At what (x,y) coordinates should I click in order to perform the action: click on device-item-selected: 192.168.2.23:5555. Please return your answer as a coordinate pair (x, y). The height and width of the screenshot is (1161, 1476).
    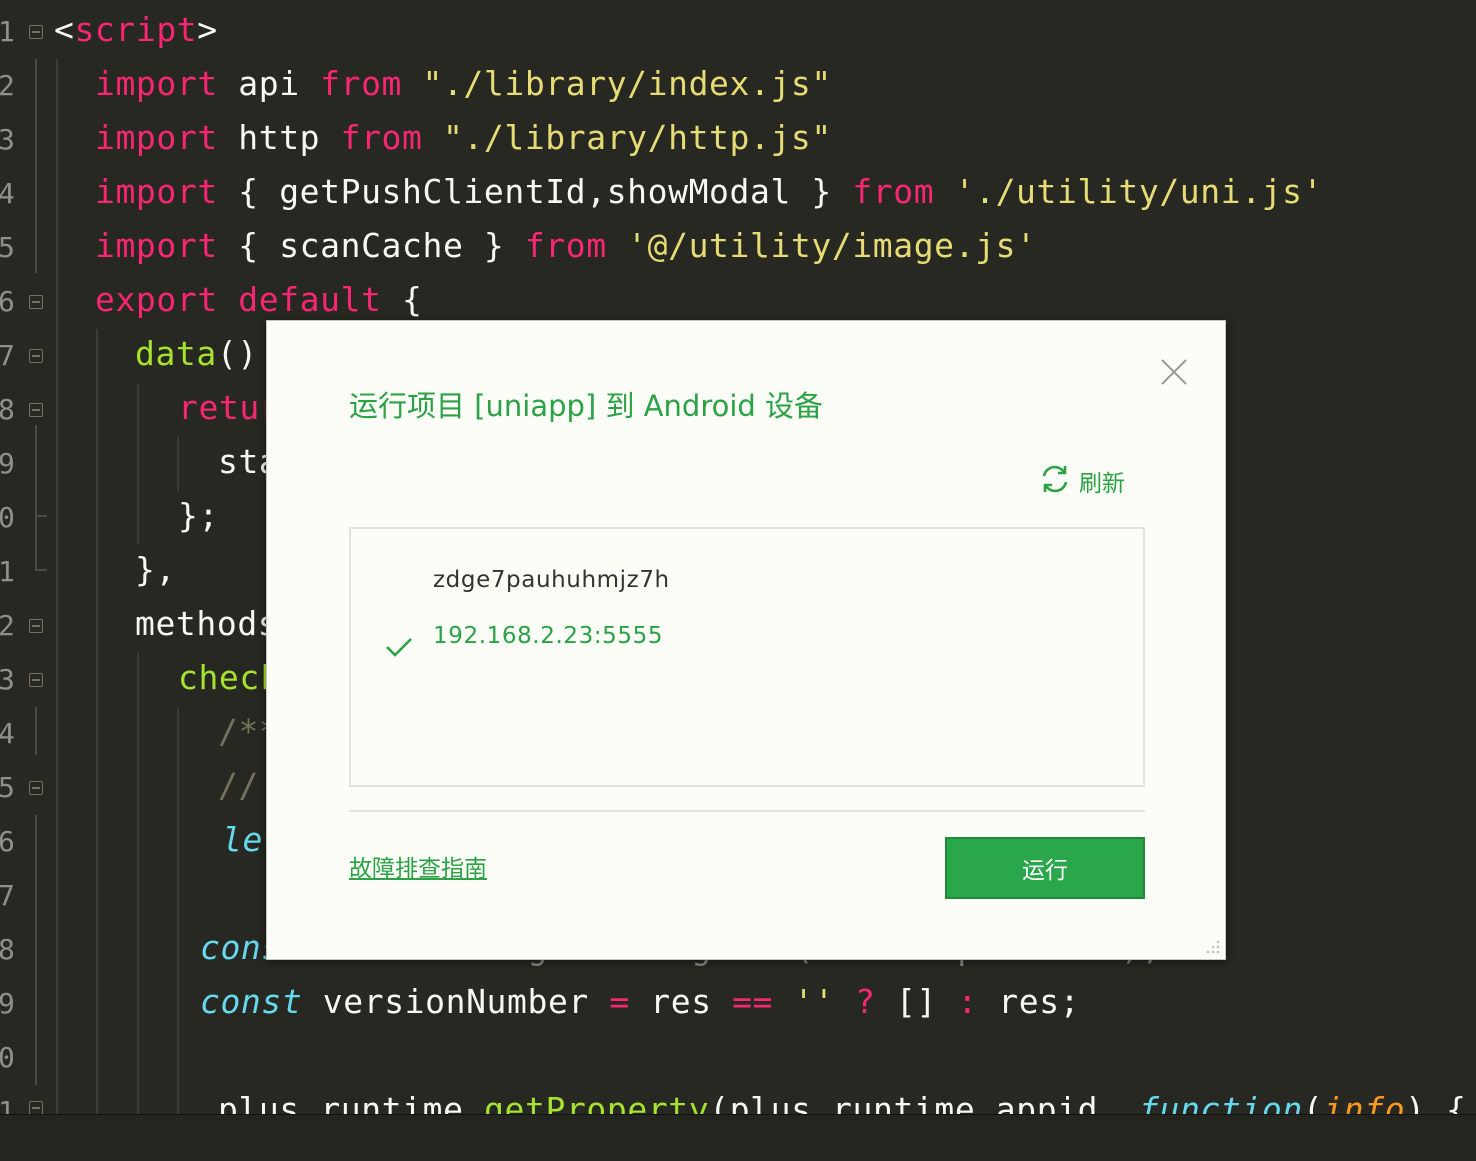
    Looking at the image, I should click on (747, 636).